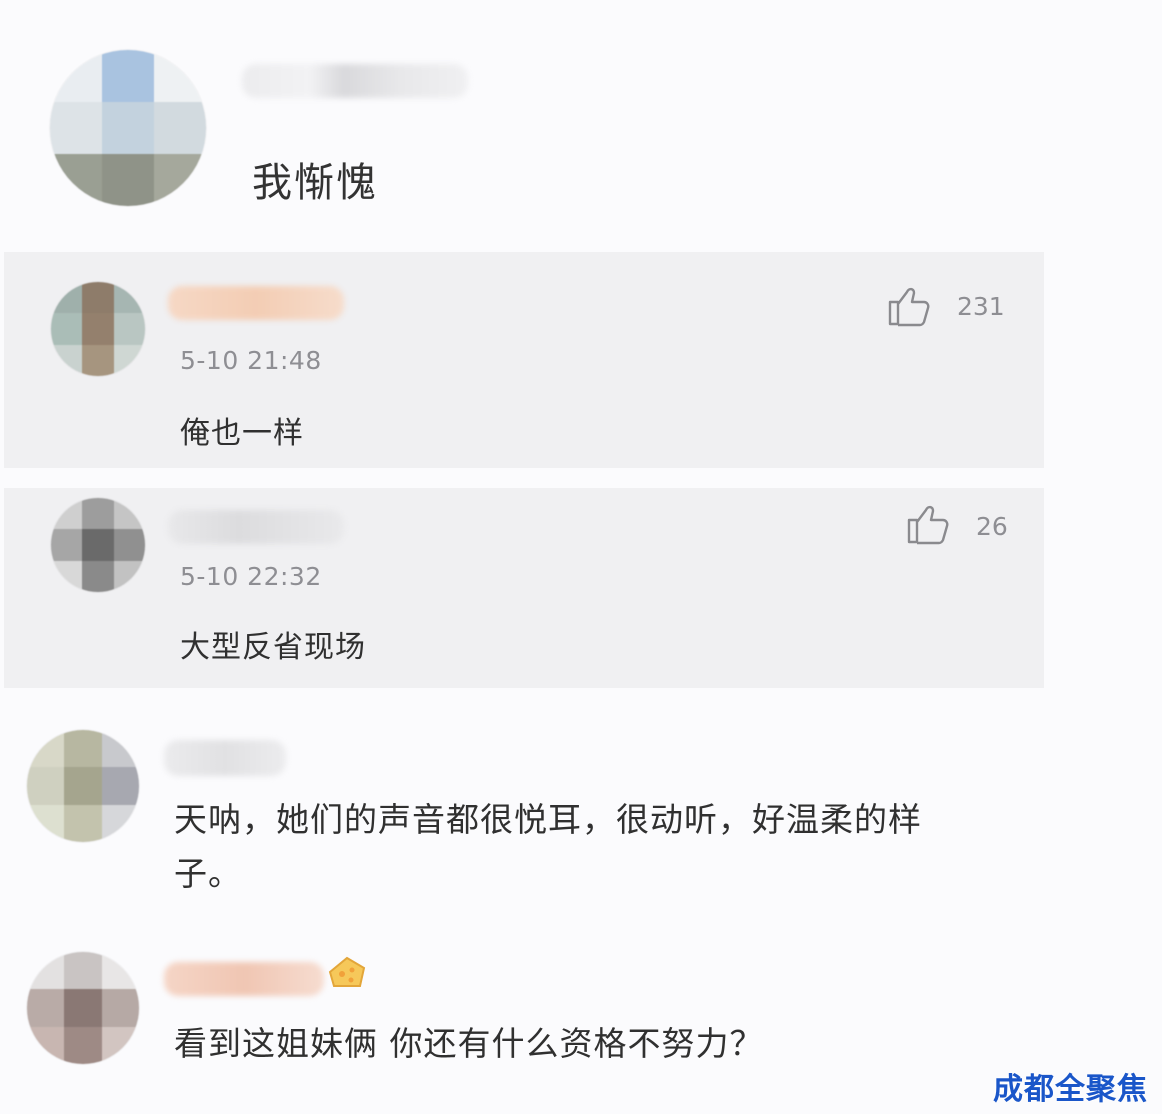  What do you see at coordinates (992, 526) in the screenshot?
I see `like-count: 26` at bounding box center [992, 526].